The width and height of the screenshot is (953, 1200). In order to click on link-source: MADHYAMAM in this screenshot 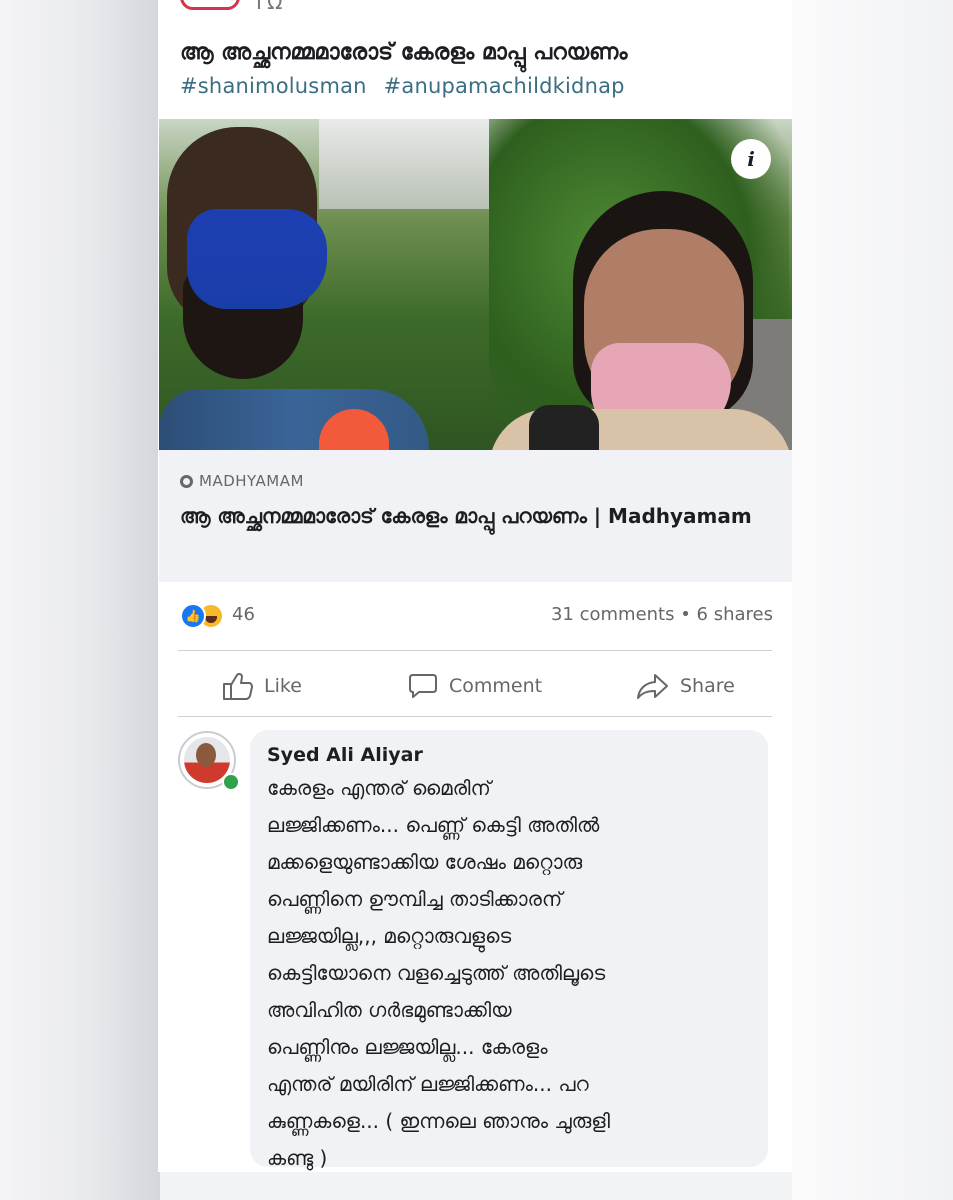, I will do `click(242, 481)`.